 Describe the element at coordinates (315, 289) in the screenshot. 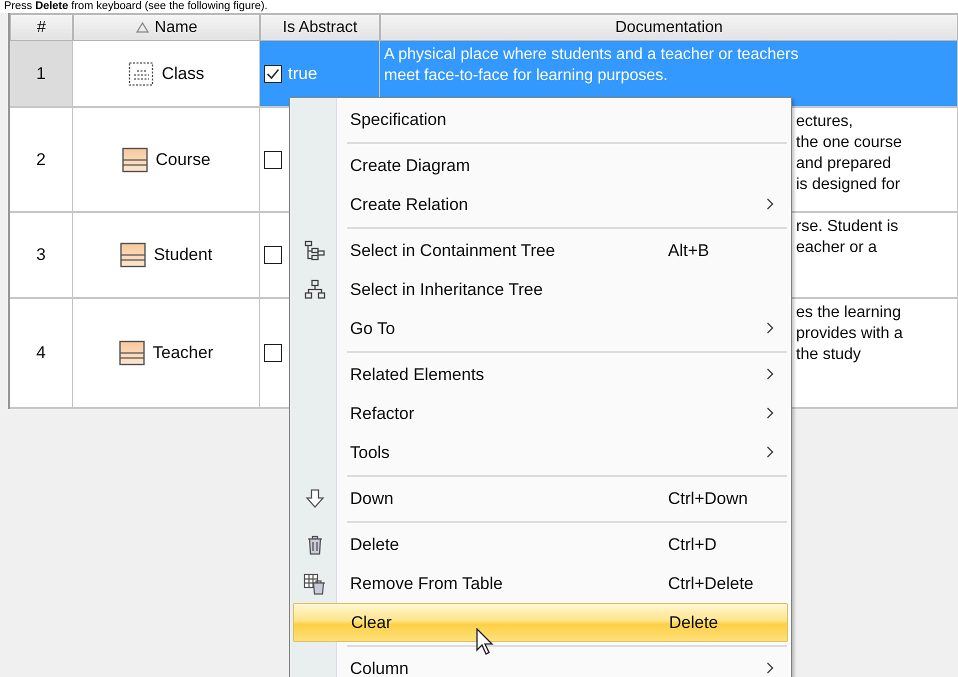

I see `hierarchy-icon` at that location.